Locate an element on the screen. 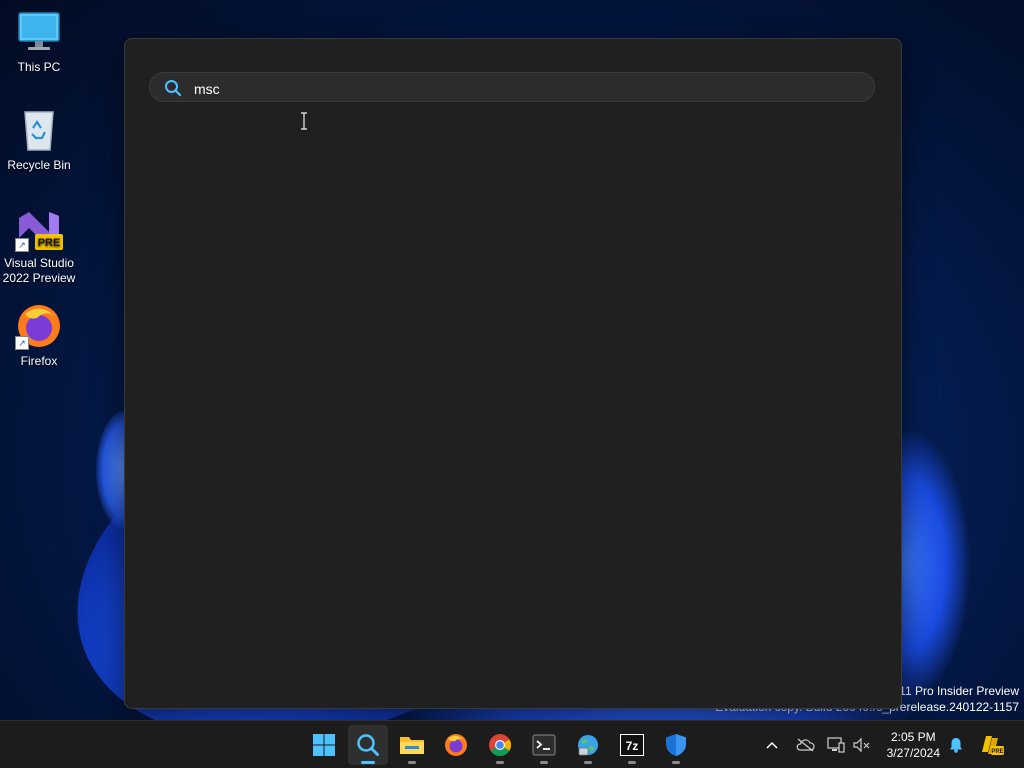 Image resolution: width=1024 pixels, height=768 pixels. taskbar-defender is located at coordinates (676, 745).